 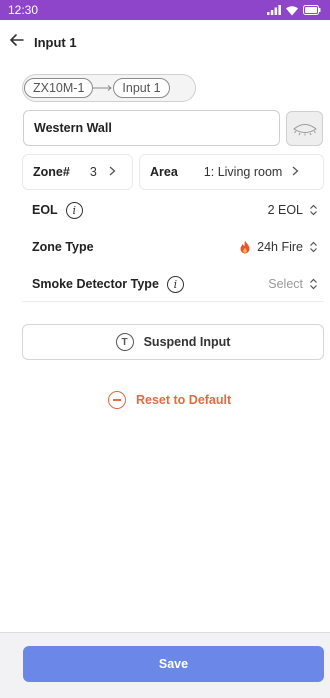 What do you see at coordinates (23, 10) in the screenshot?
I see `status-time: 12:30` at bounding box center [23, 10].